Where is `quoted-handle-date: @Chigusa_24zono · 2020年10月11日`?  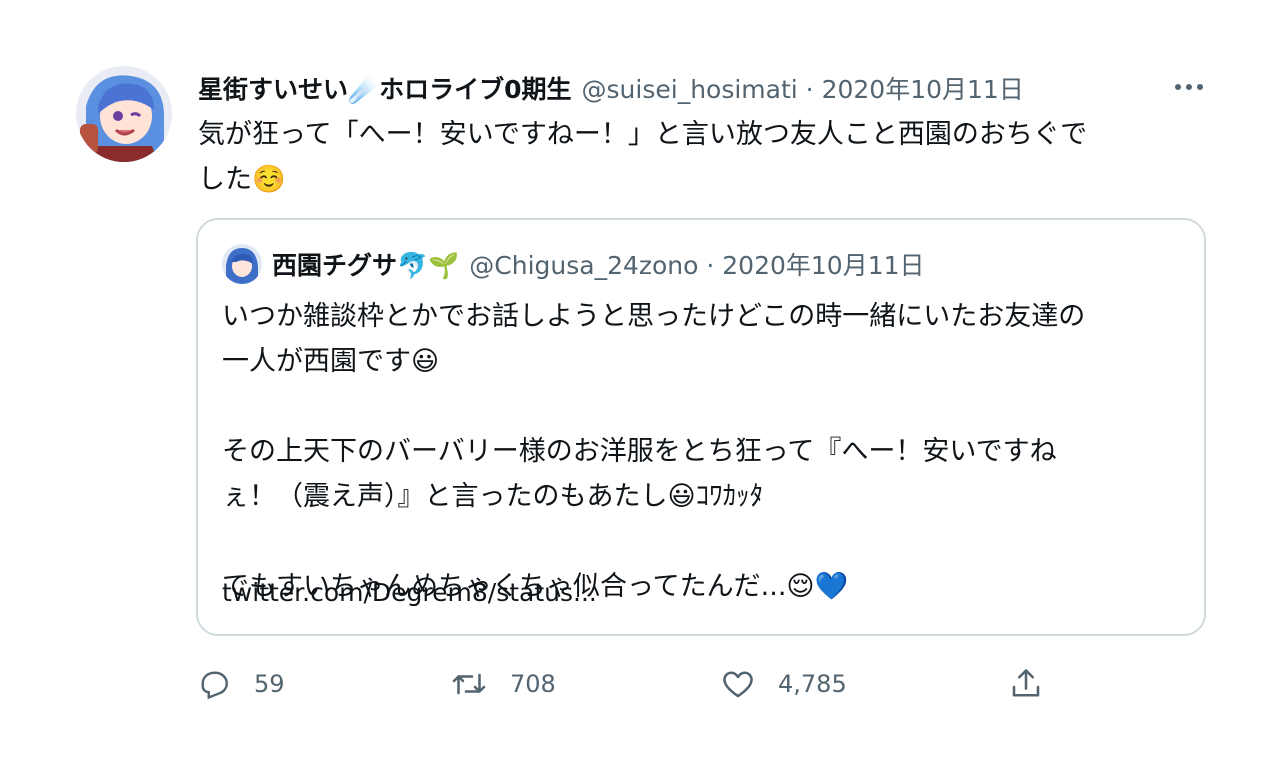 quoted-handle-date: @Chigusa_24zono · 2020年10月11日 is located at coordinates (696, 264).